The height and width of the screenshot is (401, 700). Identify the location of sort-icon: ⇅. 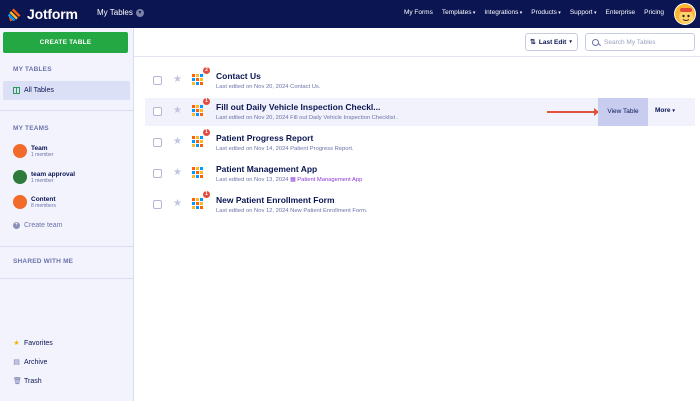
(533, 42).